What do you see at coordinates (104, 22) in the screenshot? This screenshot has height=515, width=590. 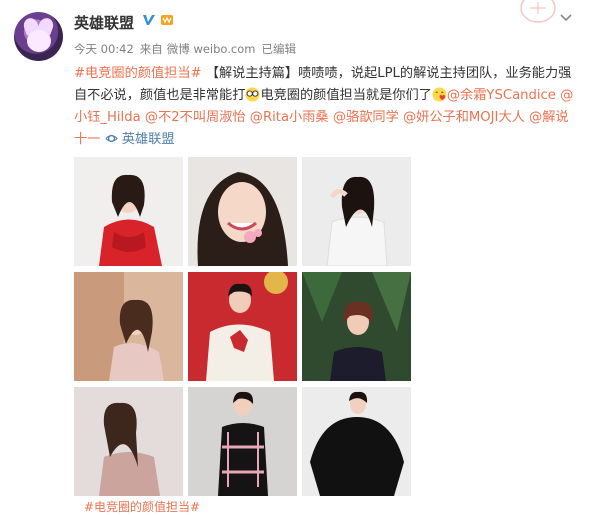 I see `username: 英雄联盟` at bounding box center [104, 22].